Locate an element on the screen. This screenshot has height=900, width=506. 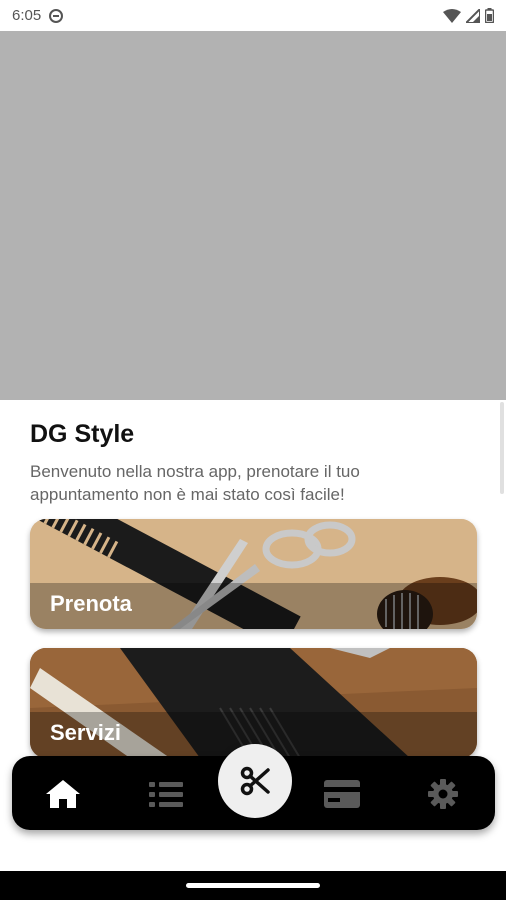
home-gesture-handle is located at coordinates (253, 885).